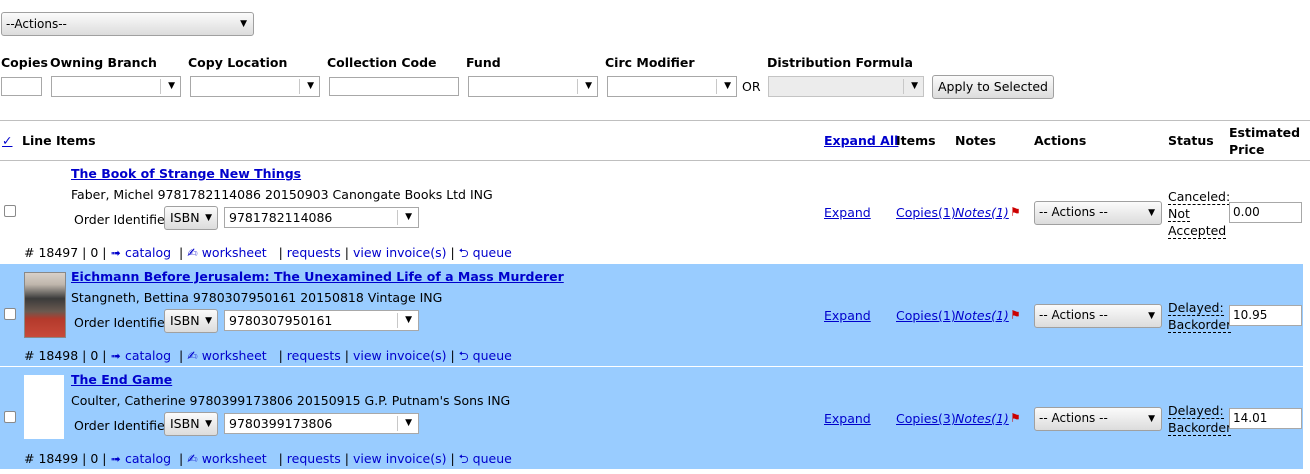  Describe the element at coordinates (116, 86) in the screenshot. I see `owning-branch-select: ▼` at that location.